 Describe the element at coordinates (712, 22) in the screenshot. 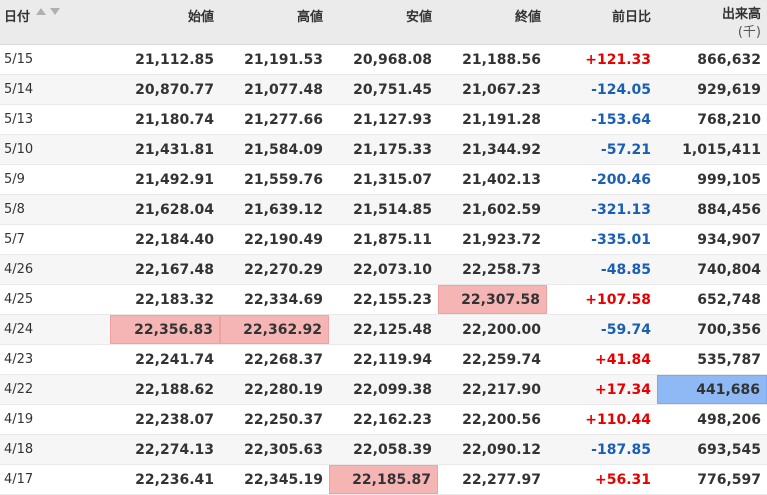

I see `column-header-volume: 出来高 (千)` at that location.